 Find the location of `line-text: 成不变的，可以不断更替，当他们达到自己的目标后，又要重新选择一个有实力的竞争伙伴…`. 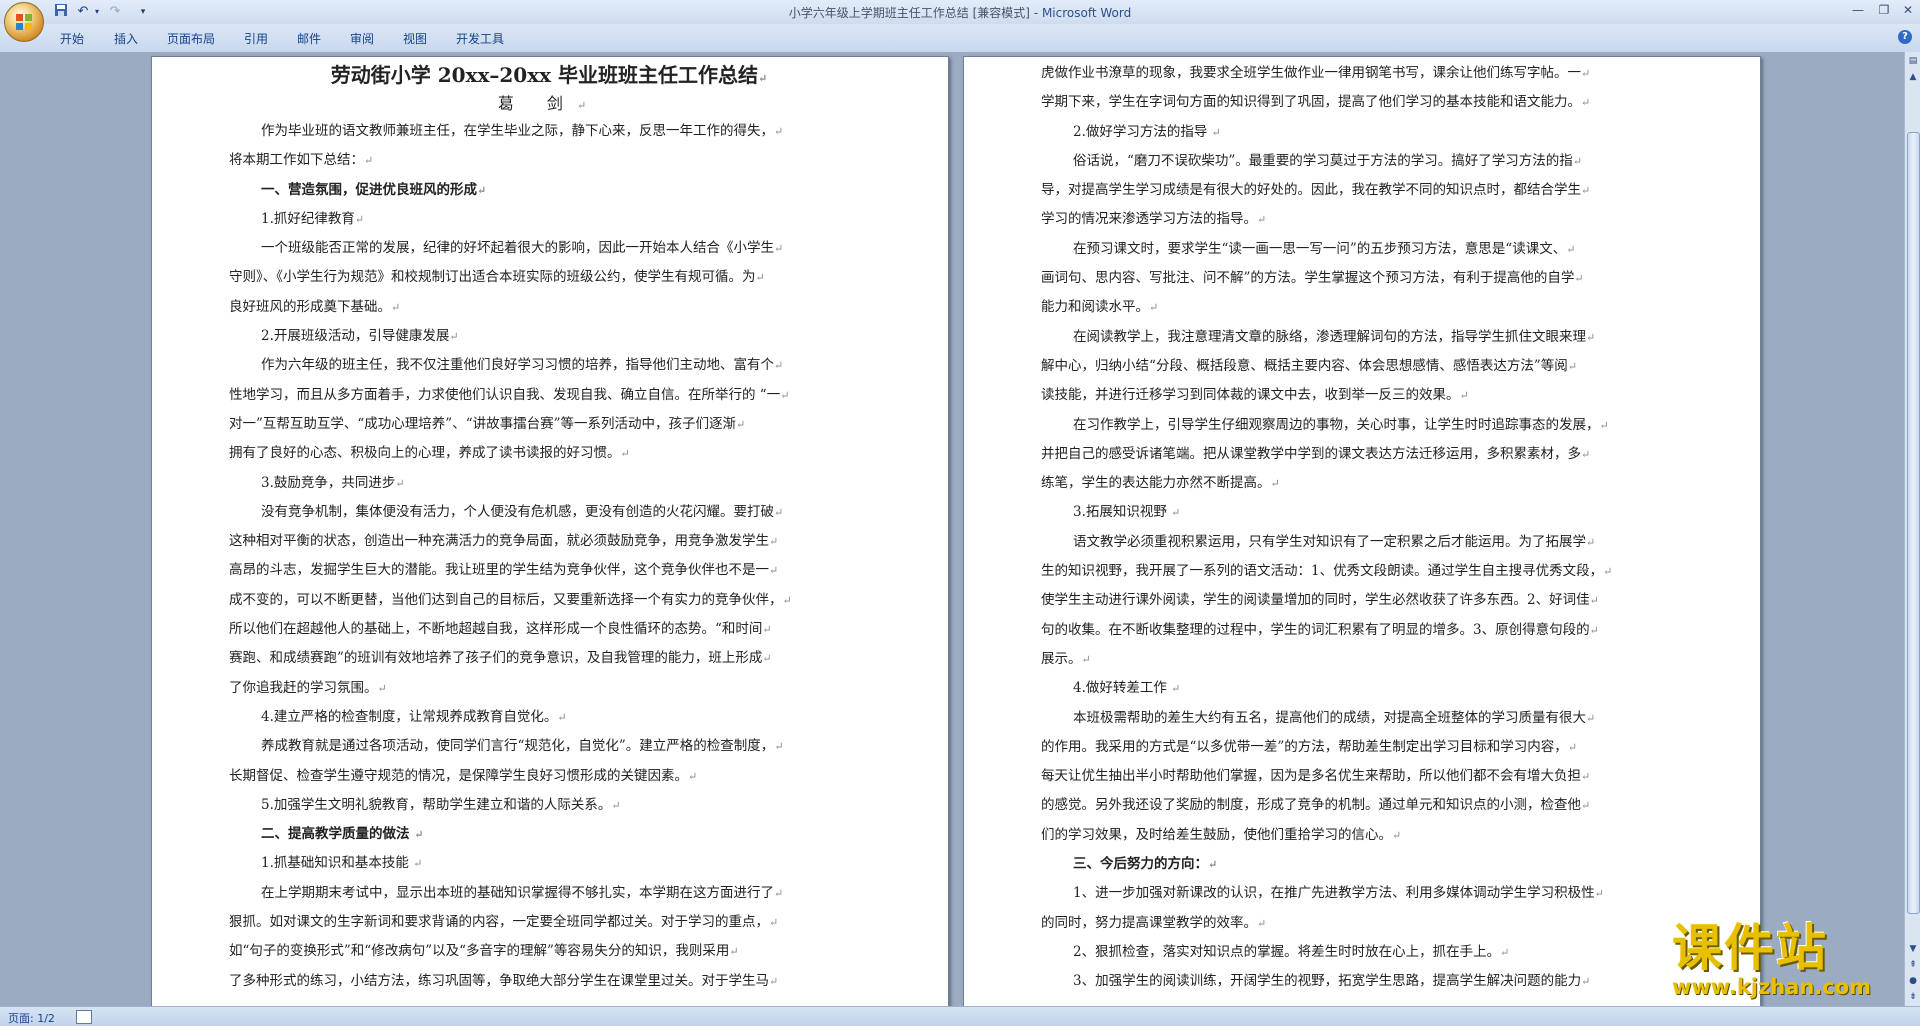

line-text: 成不变的，可以不断更替，当他们达到自己的目标后，又要重新选择一个有实力的竞争伙伴… is located at coordinates (506, 599).